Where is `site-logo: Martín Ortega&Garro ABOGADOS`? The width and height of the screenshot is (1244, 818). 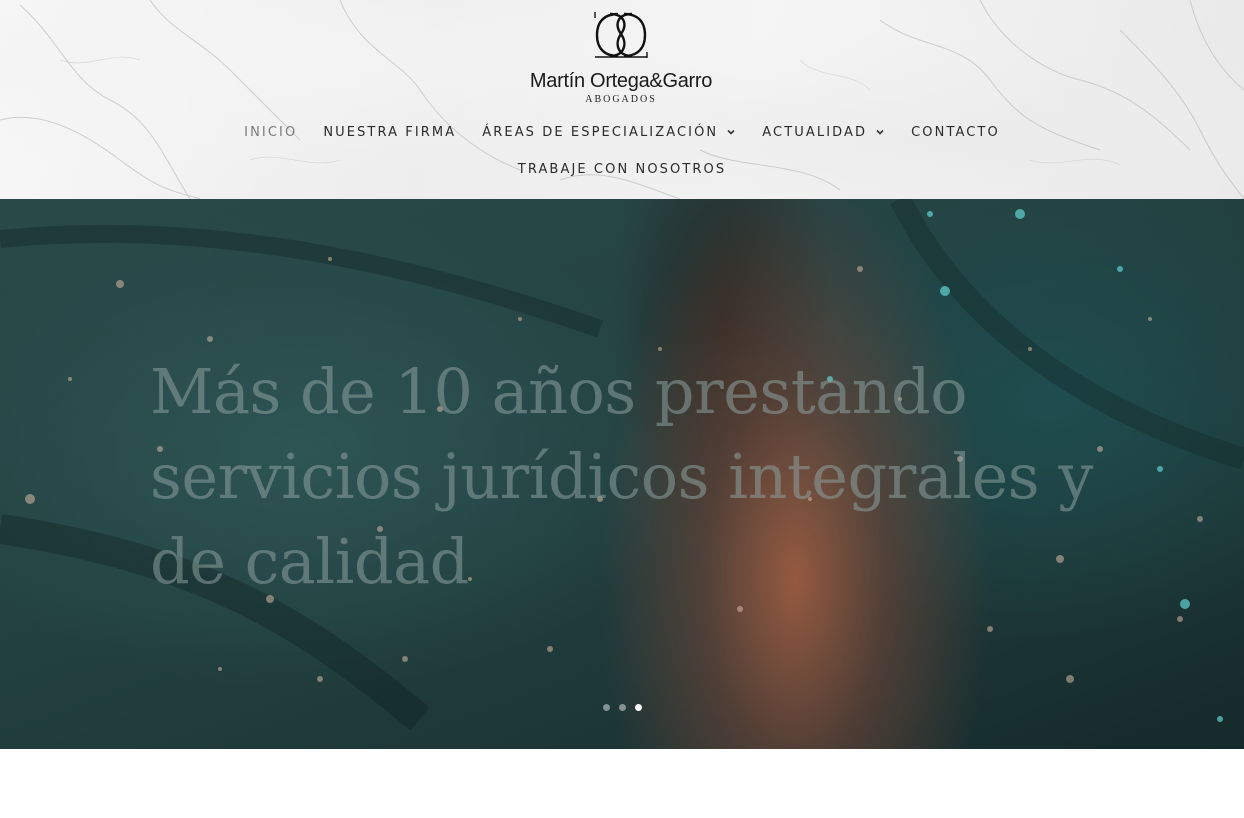 site-logo: Martín Ortega&Garro ABOGADOS is located at coordinates (621, 59).